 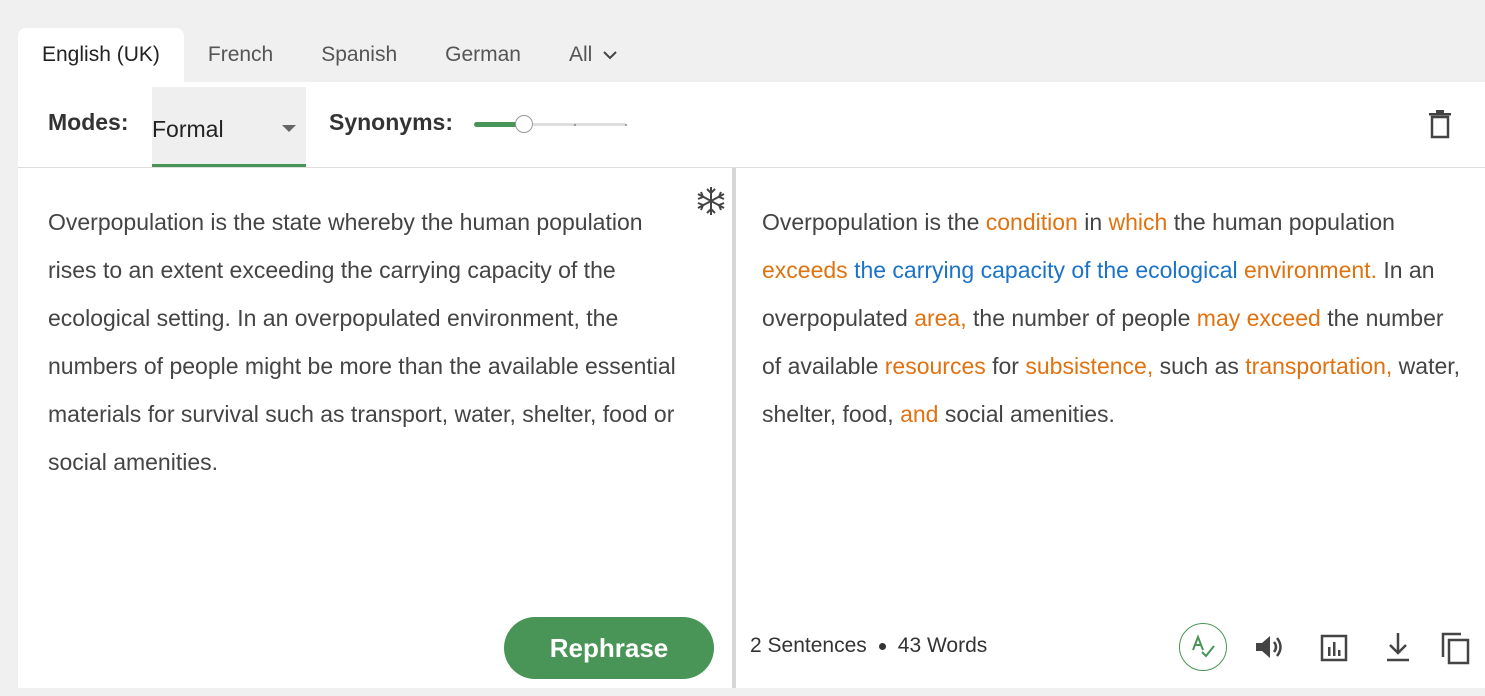 What do you see at coordinates (882, 646) in the screenshot?
I see `bullet-separator` at bounding box center [882, 646].